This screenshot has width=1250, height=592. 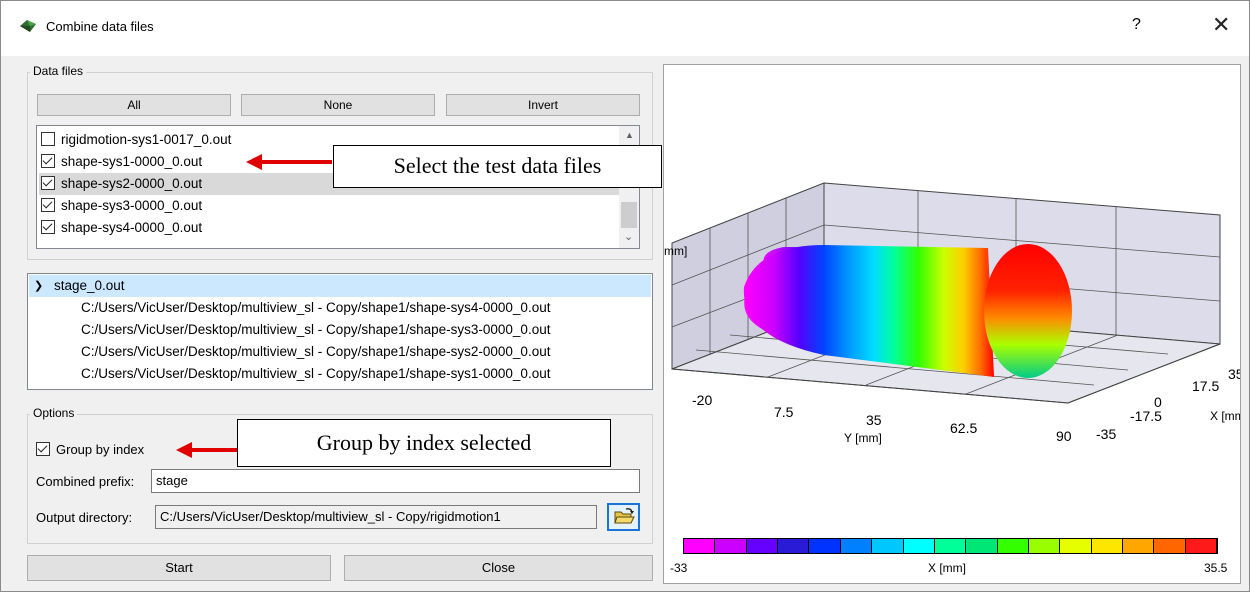 I want to click on browse-folder-button, so click(x=623, y=517).